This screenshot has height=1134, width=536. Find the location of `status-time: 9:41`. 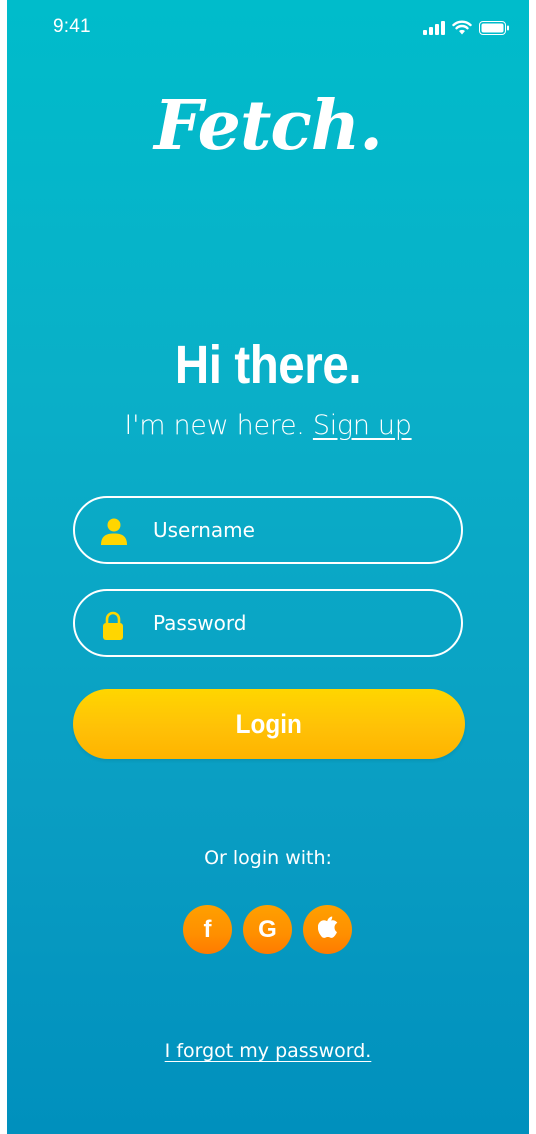

status-time: 9:41 is located at coordinates (72, 26).